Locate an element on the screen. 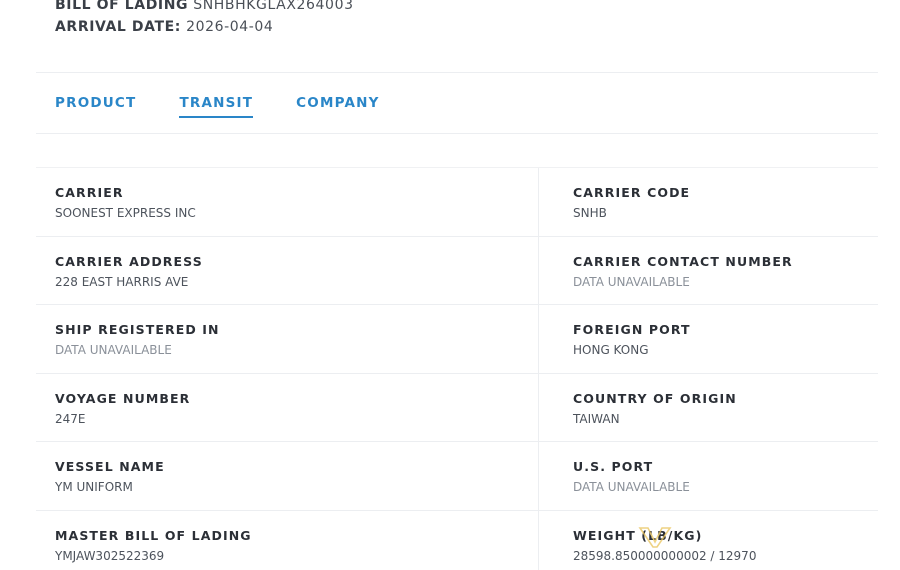  field-label: CARRIER is located at coordinates (89, 192).